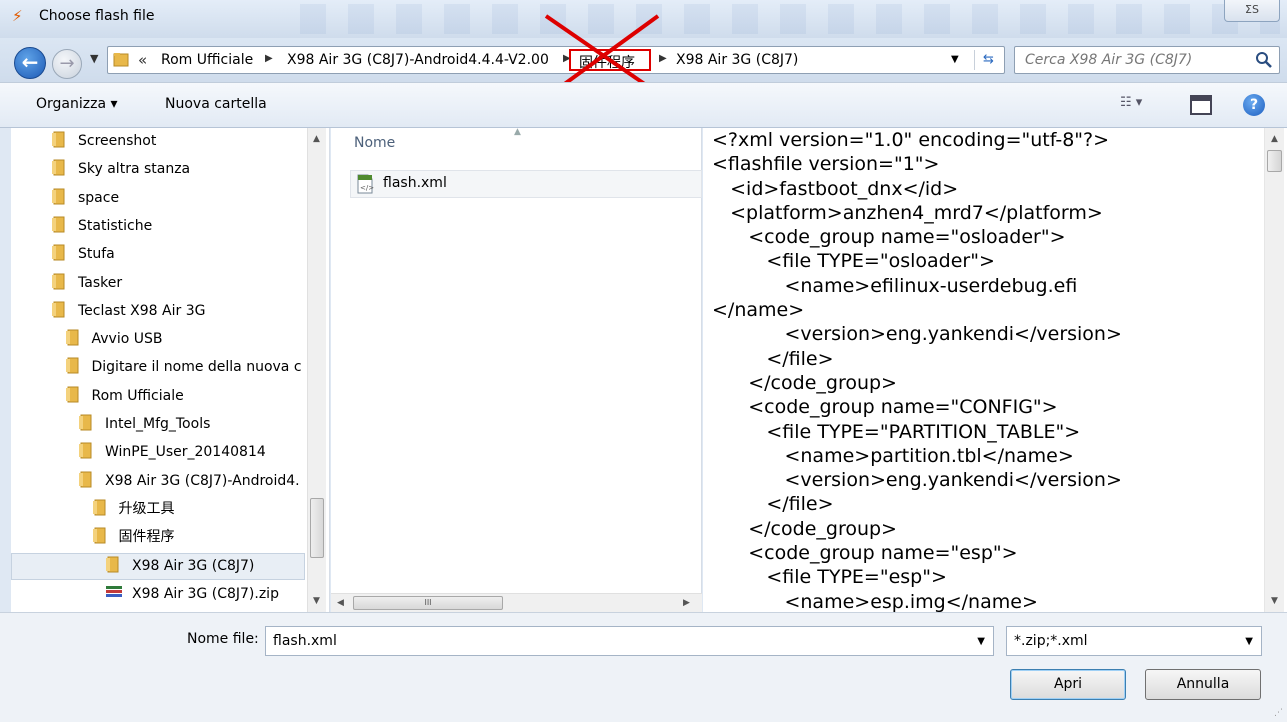 The image size is (1287, 722). I want to click on nav-tree-item: 升级工具, so click(133, 509).